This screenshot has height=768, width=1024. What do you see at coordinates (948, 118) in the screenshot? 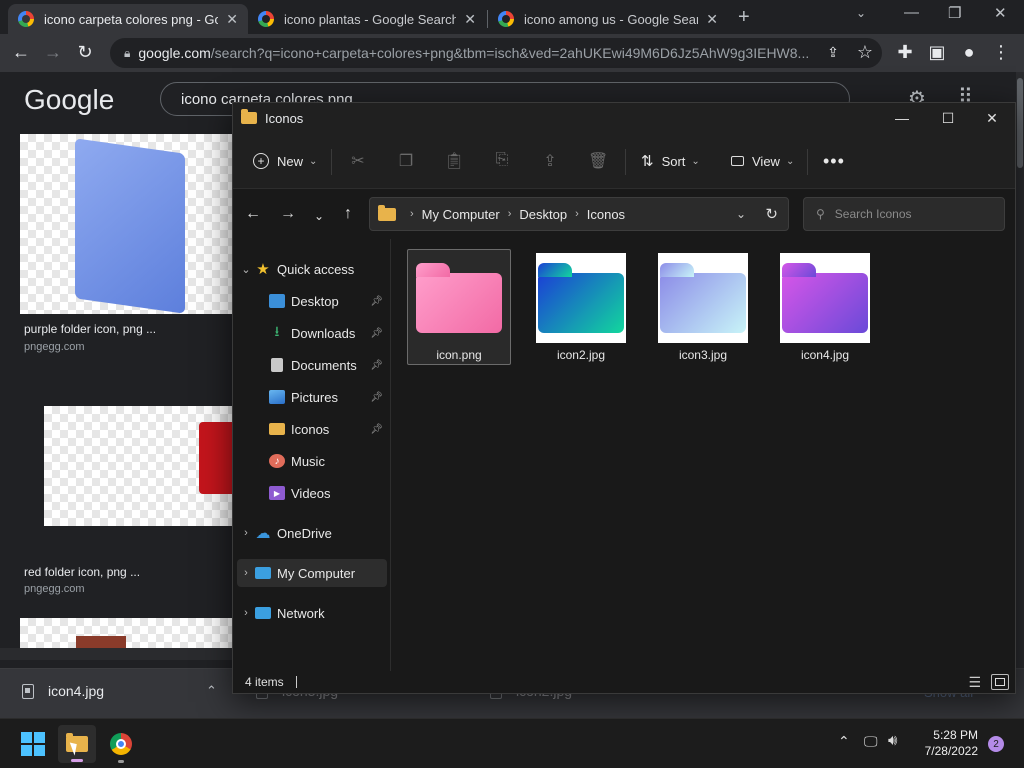
I see `explorer-maximize-icon: ☐` at bounding box center [948, 118].